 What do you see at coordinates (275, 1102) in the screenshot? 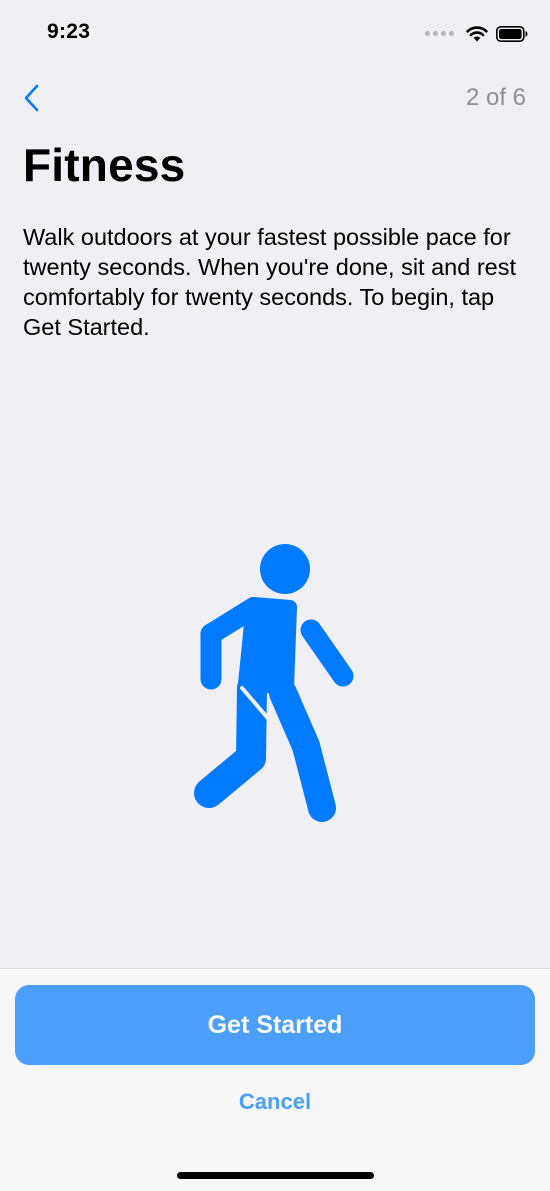
I see `cancel-button: Cancel` at bounding box center [275, 1102].